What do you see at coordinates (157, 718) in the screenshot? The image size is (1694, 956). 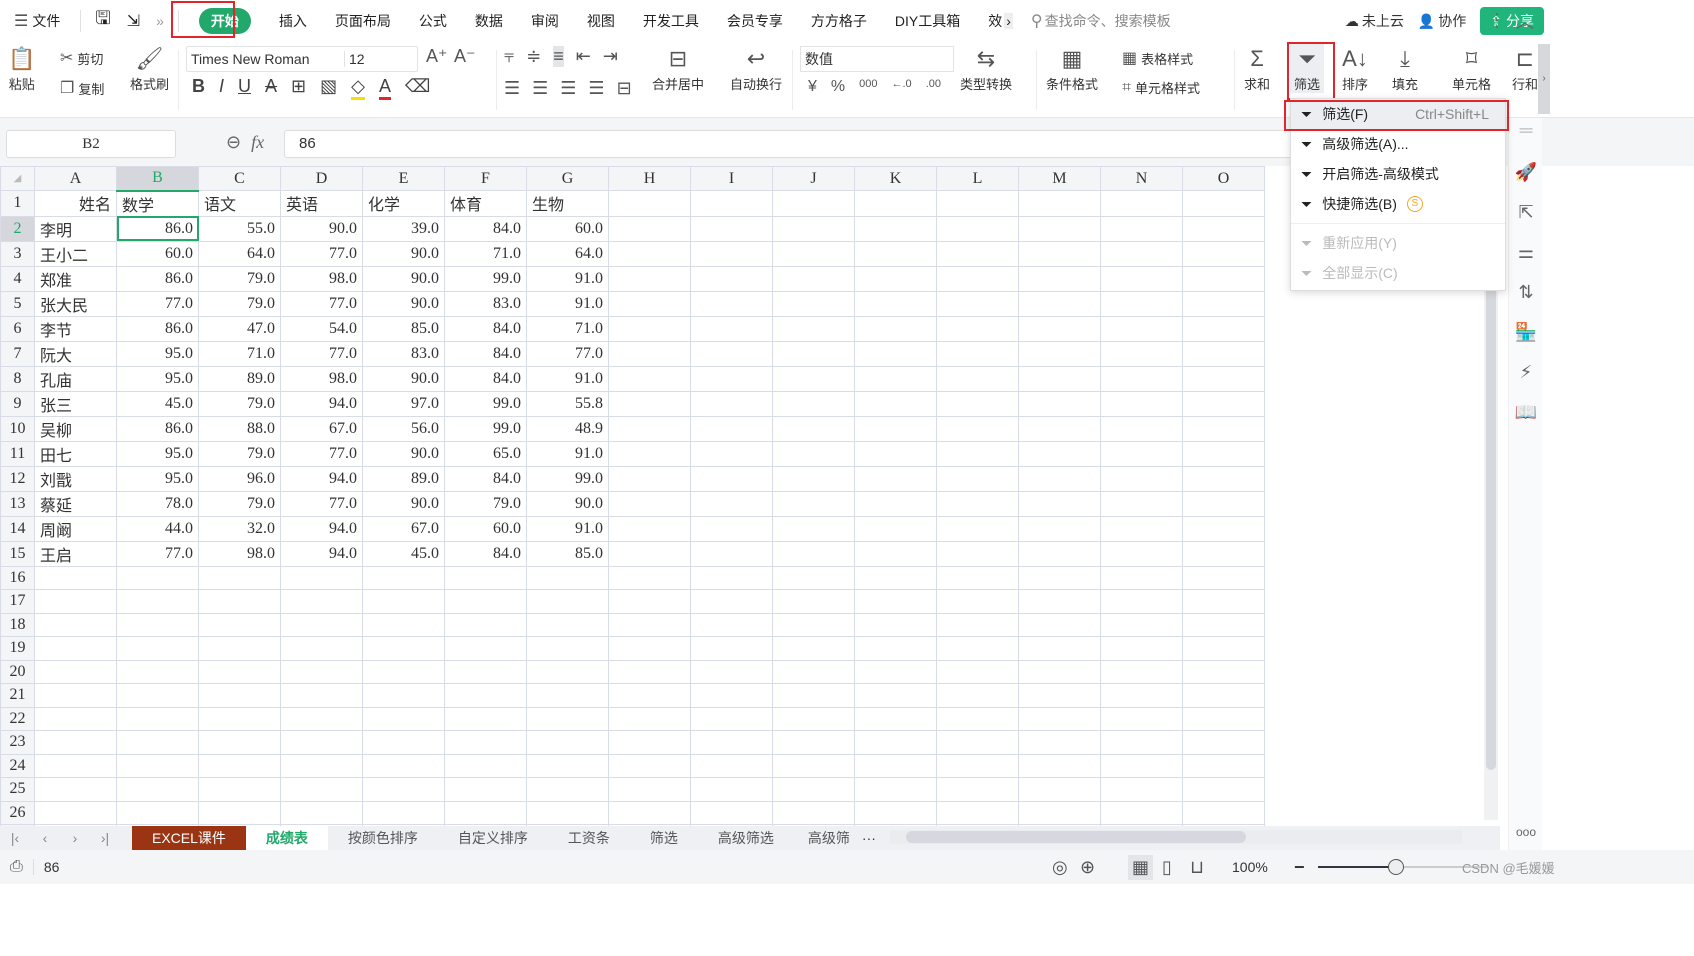 I see `cell-b22` at bounding box center [157, 718].